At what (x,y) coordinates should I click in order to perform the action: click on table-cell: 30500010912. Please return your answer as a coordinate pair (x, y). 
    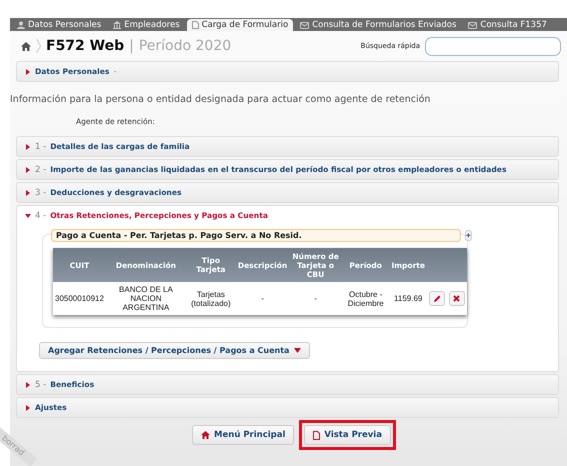
    Looking at the image, I should click on (79, 298).